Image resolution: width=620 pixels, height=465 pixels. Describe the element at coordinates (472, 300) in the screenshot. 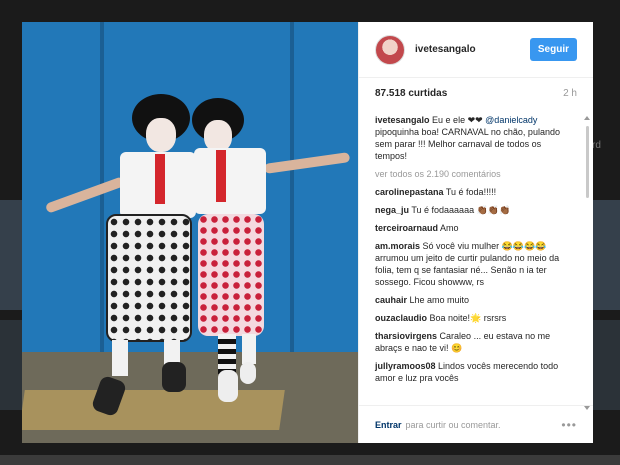

I see `comment-item: cauhair Lhe amo muito` at that location.